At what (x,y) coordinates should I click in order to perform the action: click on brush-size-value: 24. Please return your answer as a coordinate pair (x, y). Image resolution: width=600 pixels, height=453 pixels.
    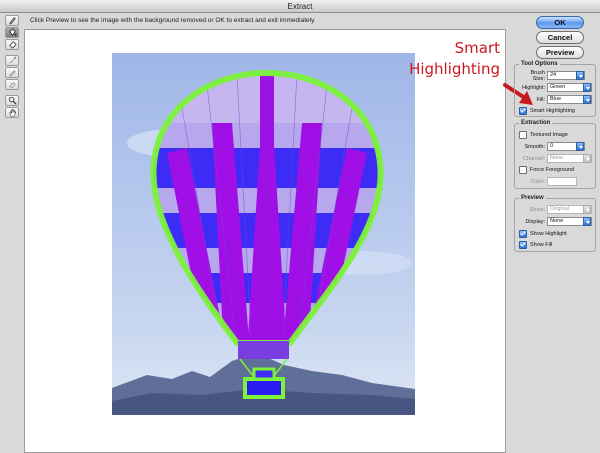
    Looking at the image, I should click on (553, 75).